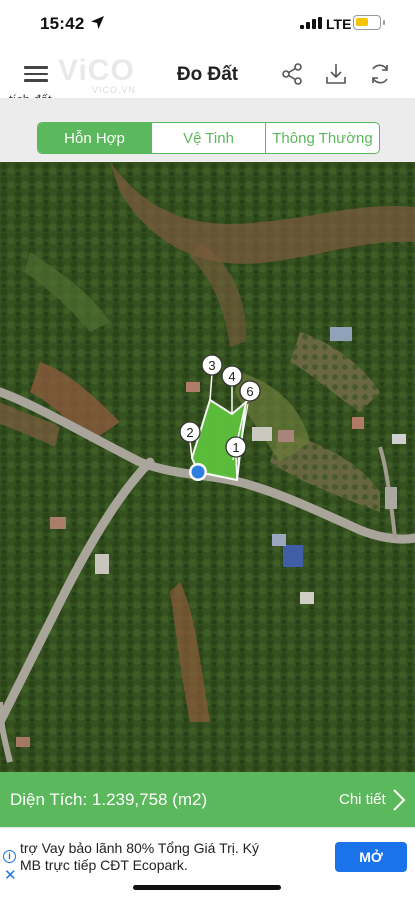 The image size is (415, 900). Describe the element at coordinates (235, 447) in the screenshot. I see `vertex-label: 1` at that location.